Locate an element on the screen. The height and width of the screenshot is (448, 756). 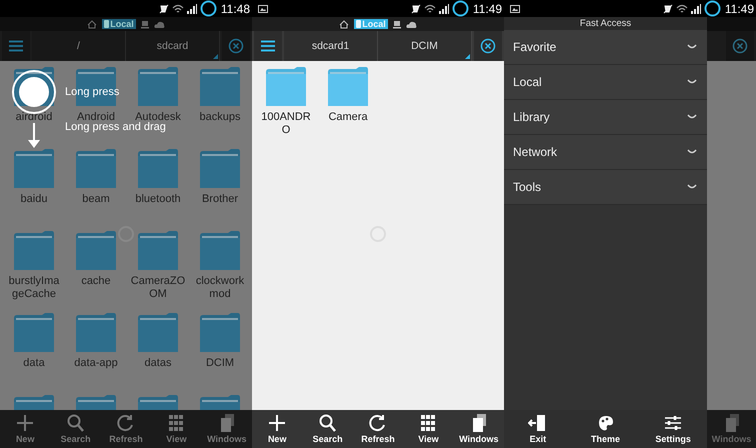
down-arrow-icon is located at coordinates (34, 136).